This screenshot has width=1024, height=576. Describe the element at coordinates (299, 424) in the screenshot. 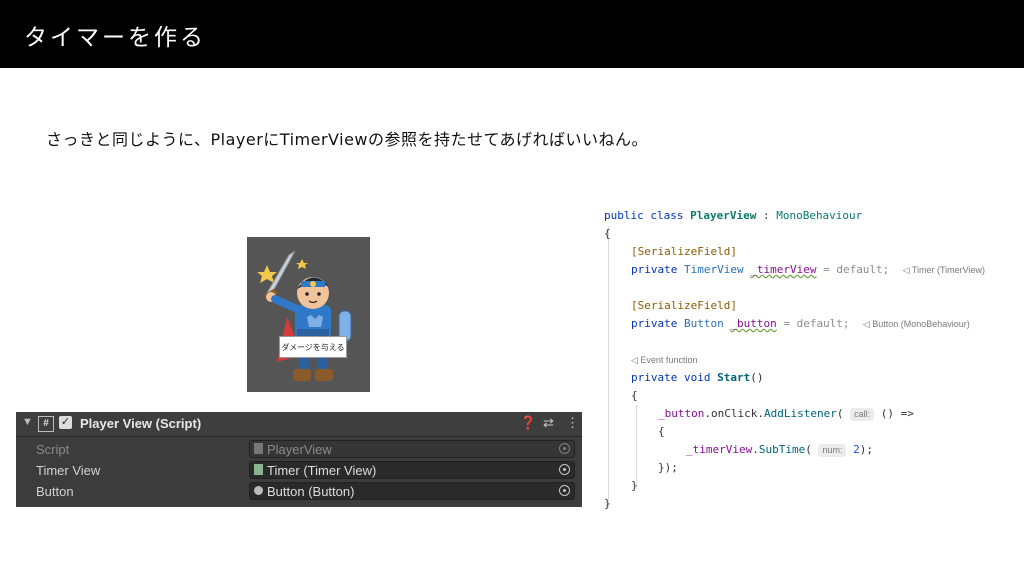

I see `component-header: ▼ # ✓ Player View (Script) ❓ ⇄ ⋮` at that location.